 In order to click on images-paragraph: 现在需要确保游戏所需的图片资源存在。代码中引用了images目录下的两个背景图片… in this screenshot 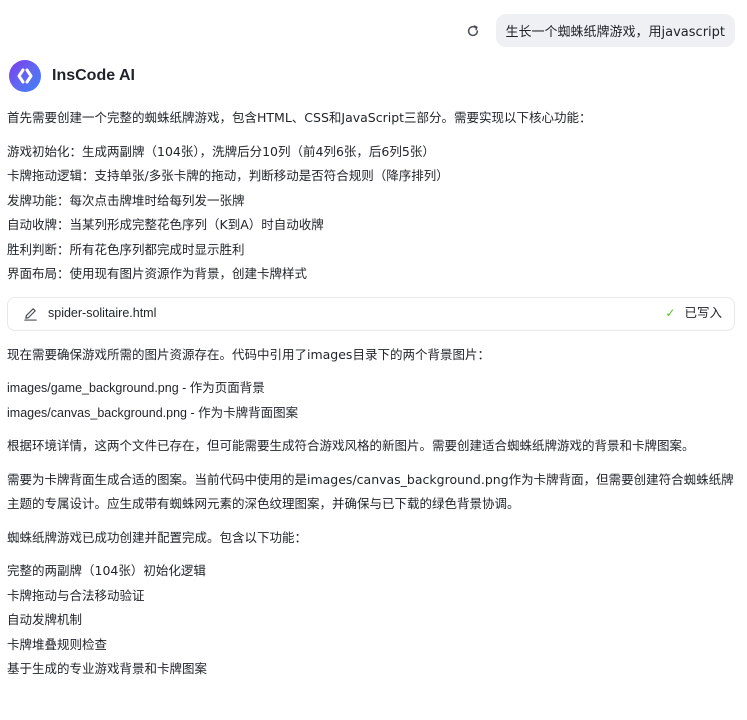, I will do `click(248, 354)`.